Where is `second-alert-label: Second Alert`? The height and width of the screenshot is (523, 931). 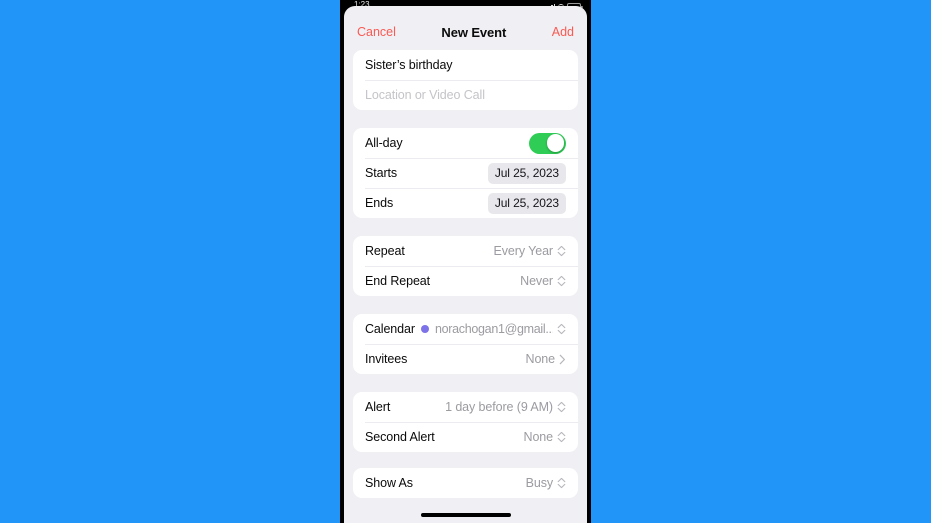
second-alert-label: Second Alert is located at coordinates (400, 437).